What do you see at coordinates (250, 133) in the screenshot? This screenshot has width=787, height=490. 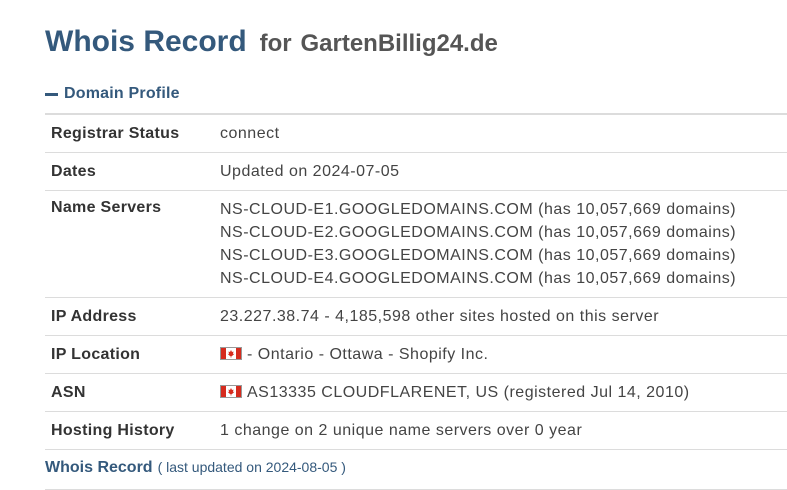 I see `registrar-status-value: connect` at bounding box center [250, 133].